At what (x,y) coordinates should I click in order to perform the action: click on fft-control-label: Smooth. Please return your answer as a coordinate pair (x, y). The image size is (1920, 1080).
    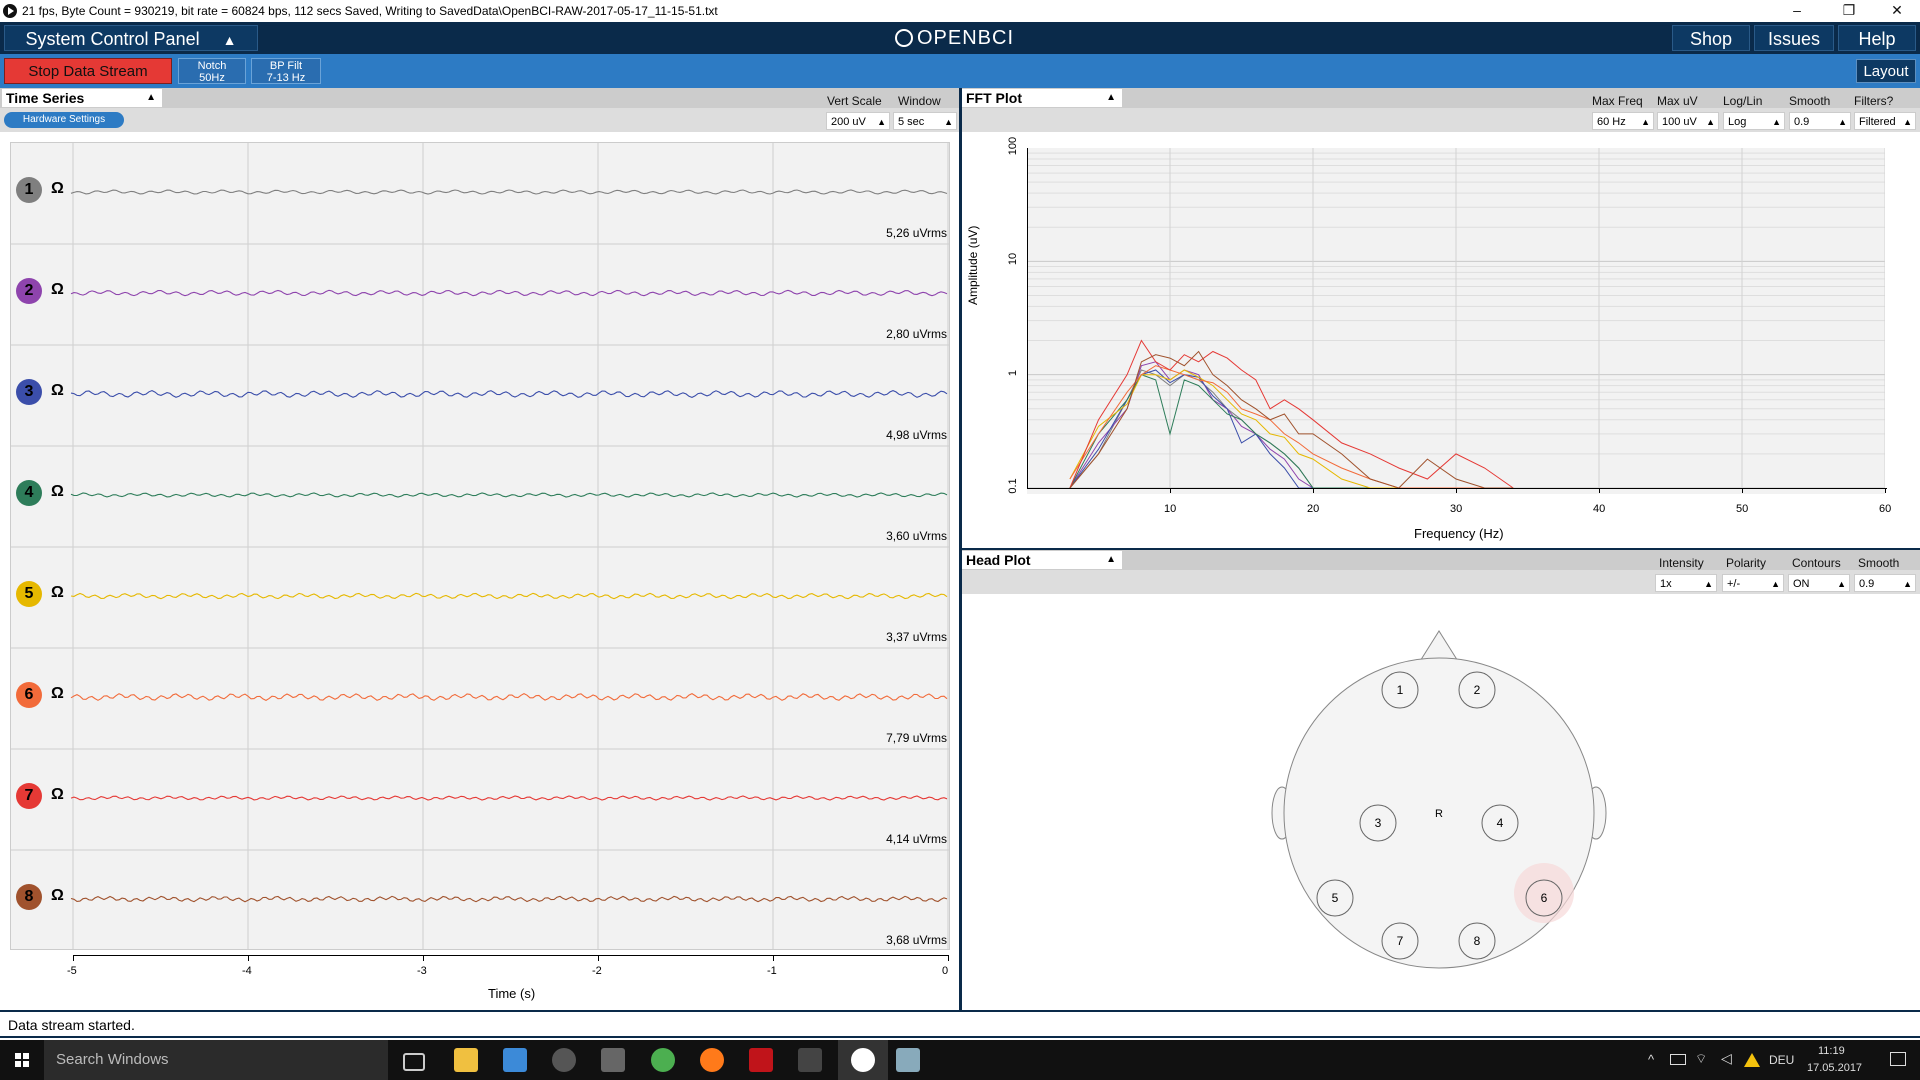
    Looking at the image, I should click on (1810, 101).